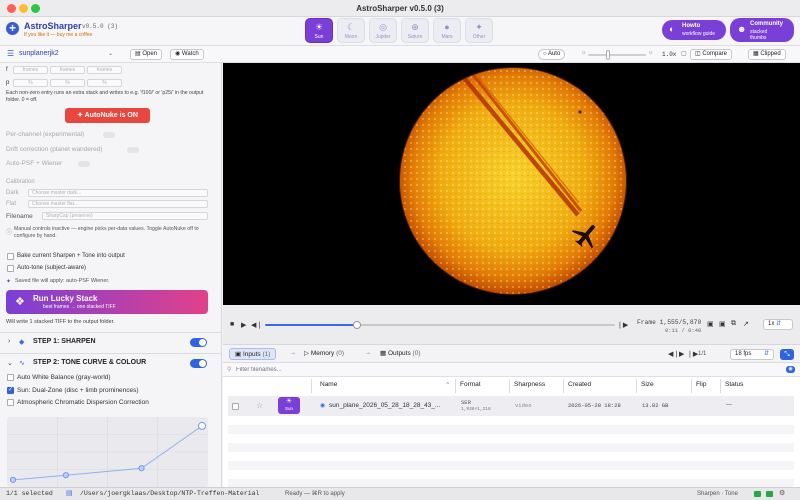  Describe the element at coordinates (647, 384) in the screenshot. I see `column-header-size: Size` at that location.